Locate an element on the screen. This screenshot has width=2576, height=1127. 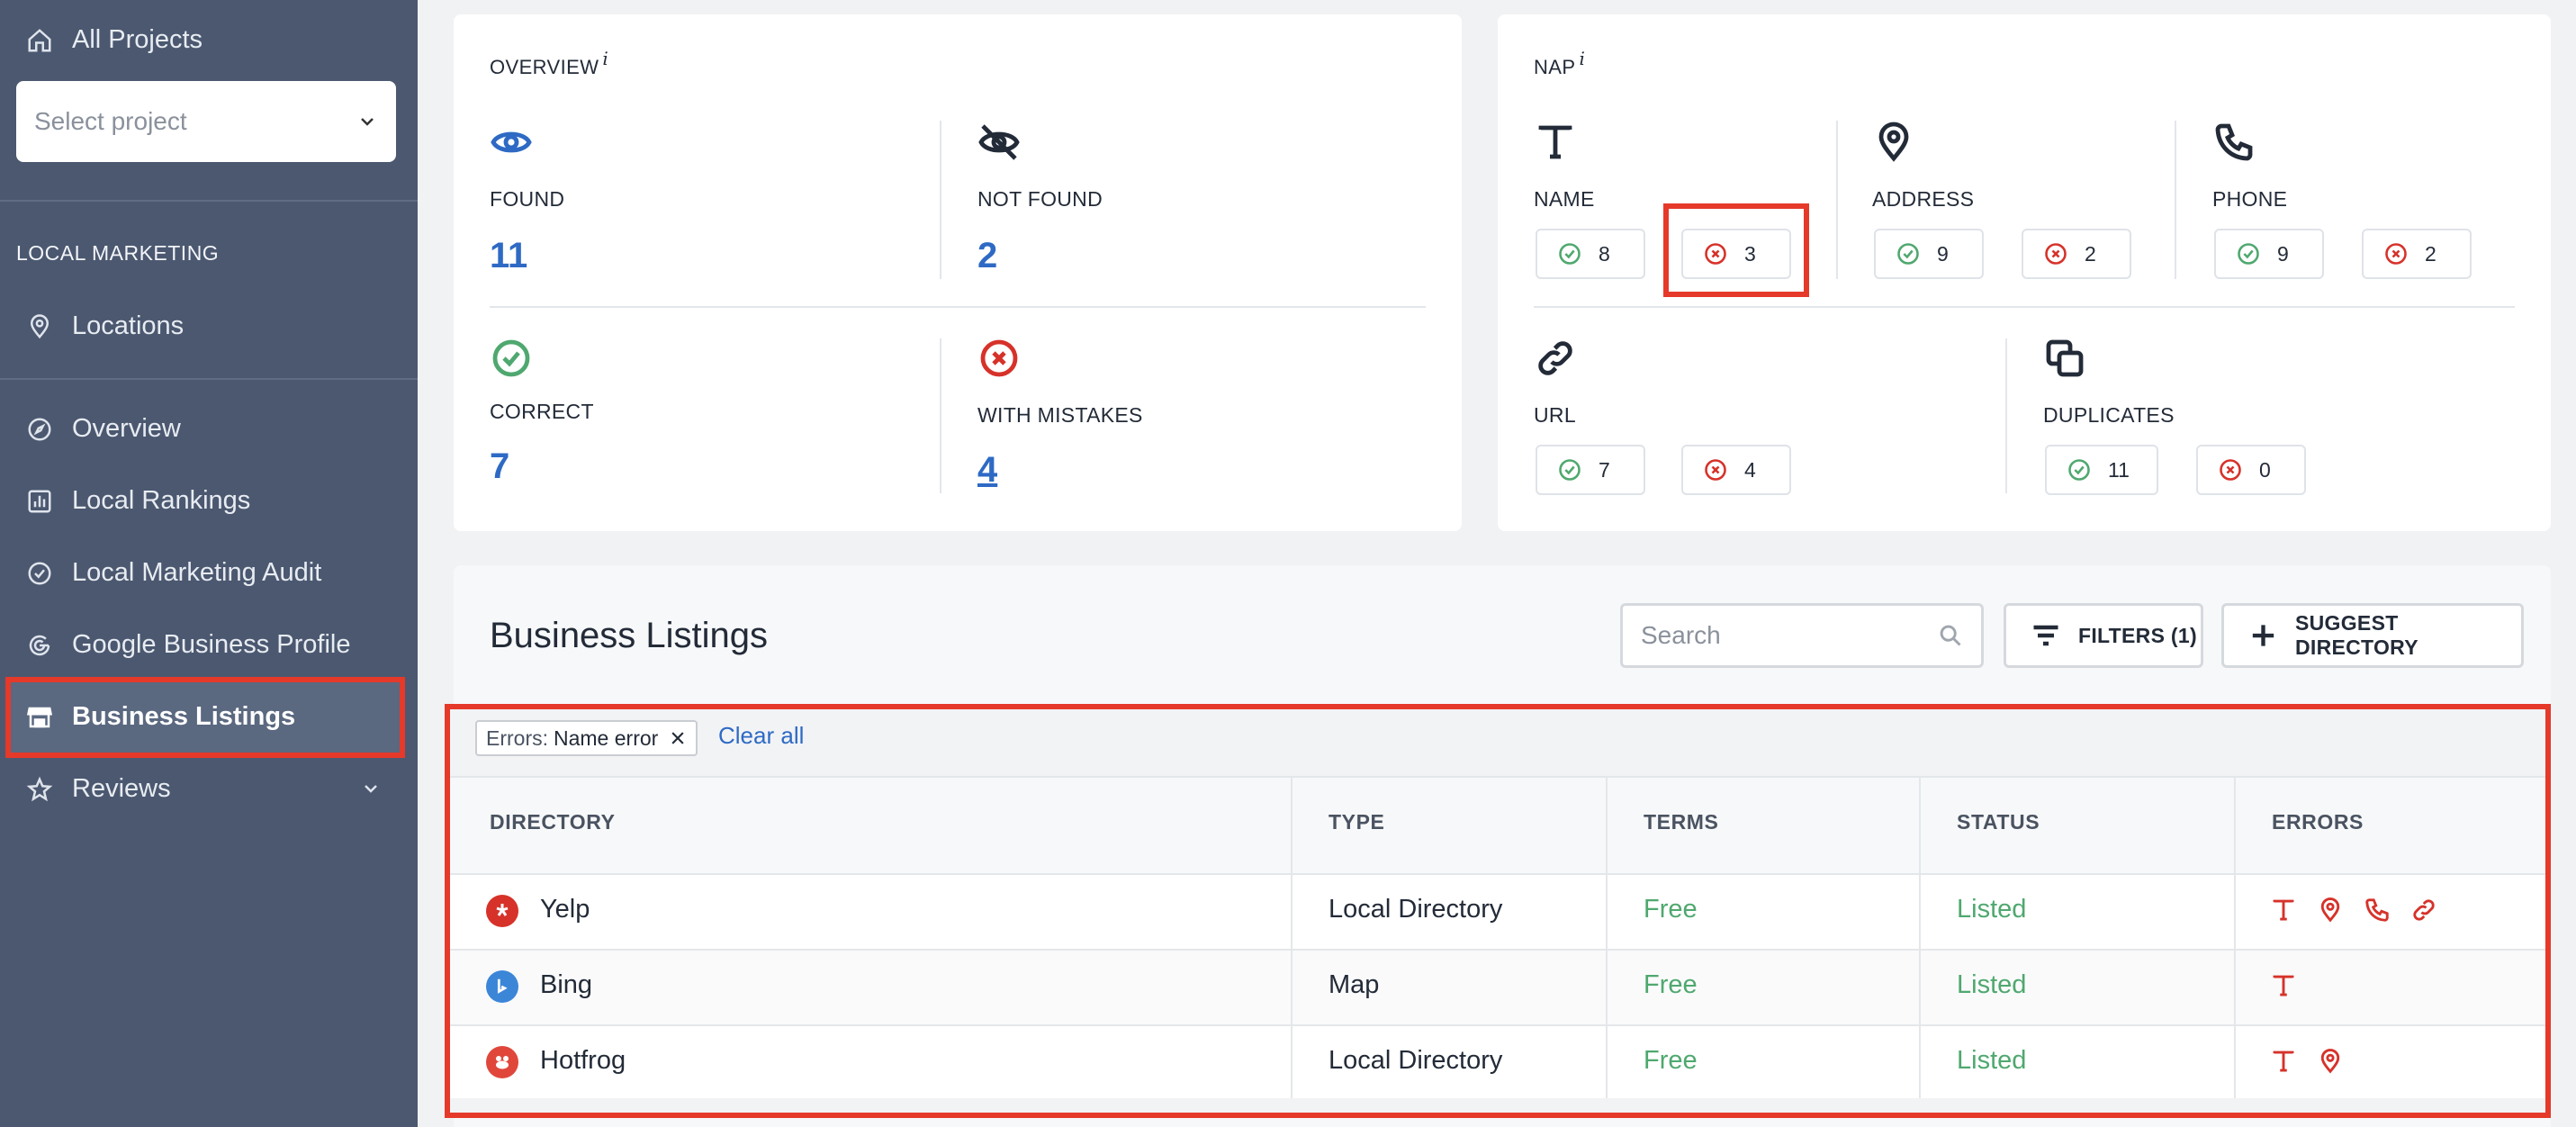
column-header-errors: ERRORS is located at coordinates (2318, 822).